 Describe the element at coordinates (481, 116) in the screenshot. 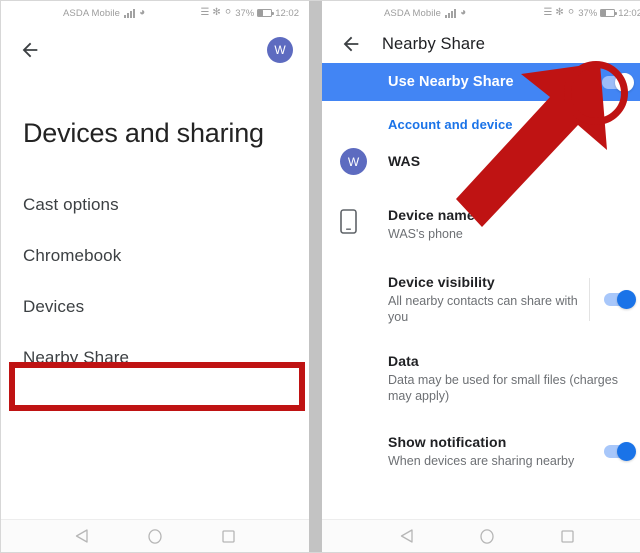

I see `account-and-device-link: Account and device` at that location.